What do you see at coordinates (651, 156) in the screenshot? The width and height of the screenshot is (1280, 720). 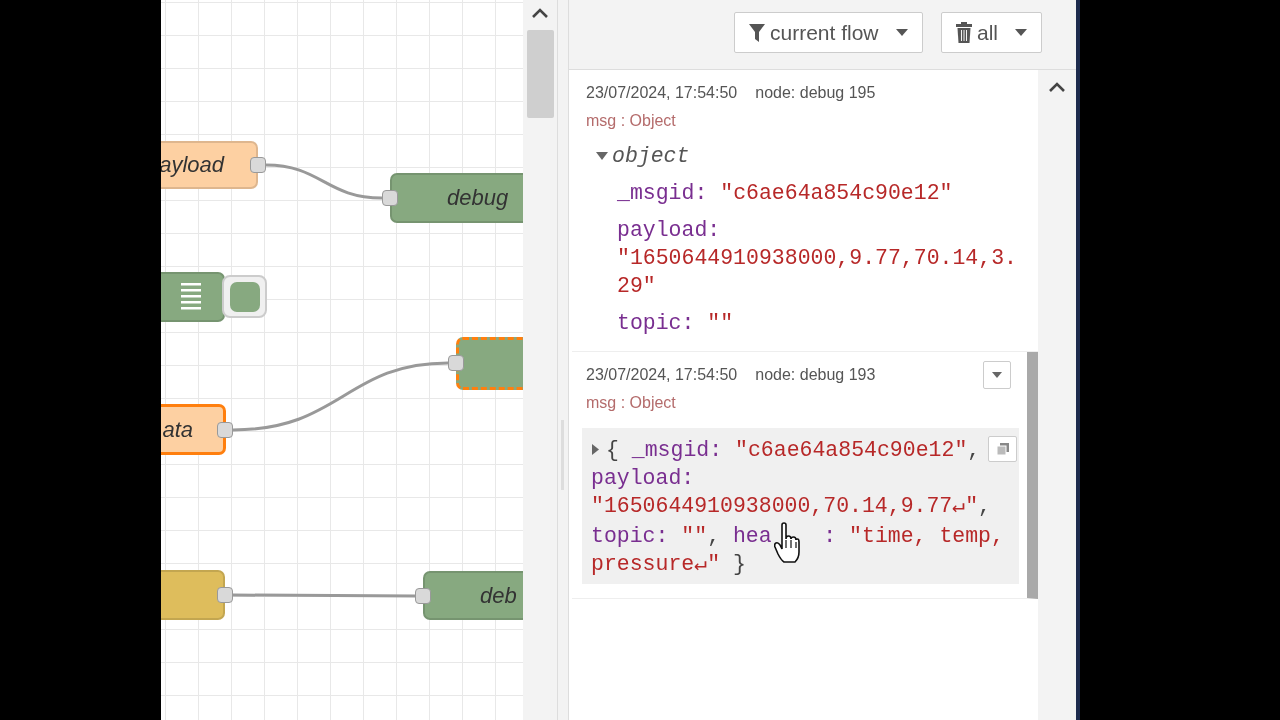 I see `object-type: object` at bounding box center [651, 156].